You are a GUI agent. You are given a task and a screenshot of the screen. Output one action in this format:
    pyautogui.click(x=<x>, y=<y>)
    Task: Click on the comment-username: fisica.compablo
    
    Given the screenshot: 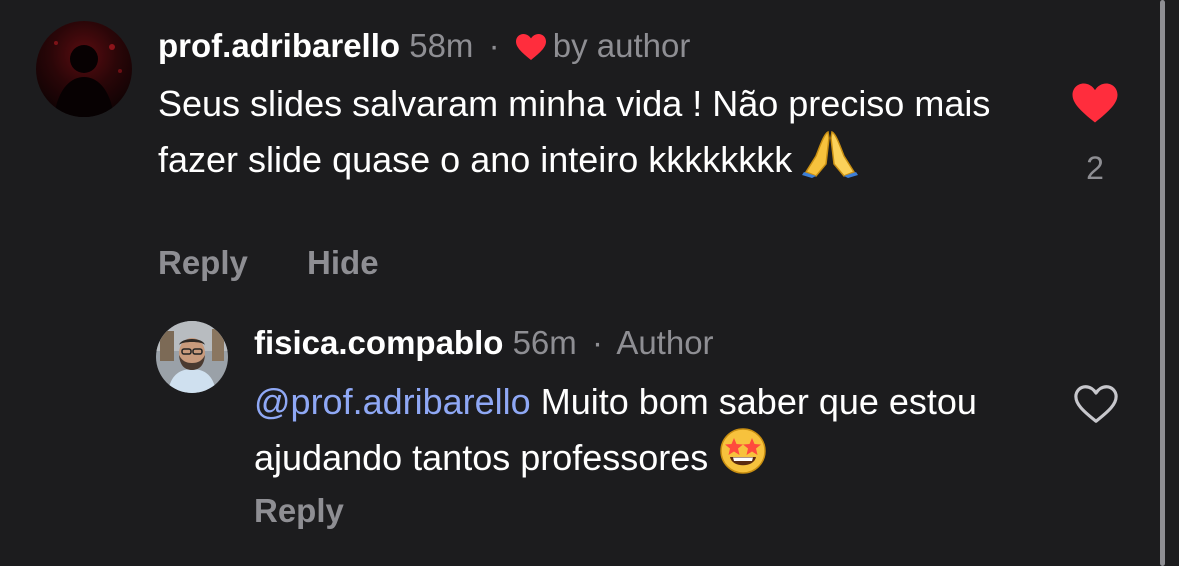 What is the action you would take?
    pyautogui.click(x=378, y=342)
    